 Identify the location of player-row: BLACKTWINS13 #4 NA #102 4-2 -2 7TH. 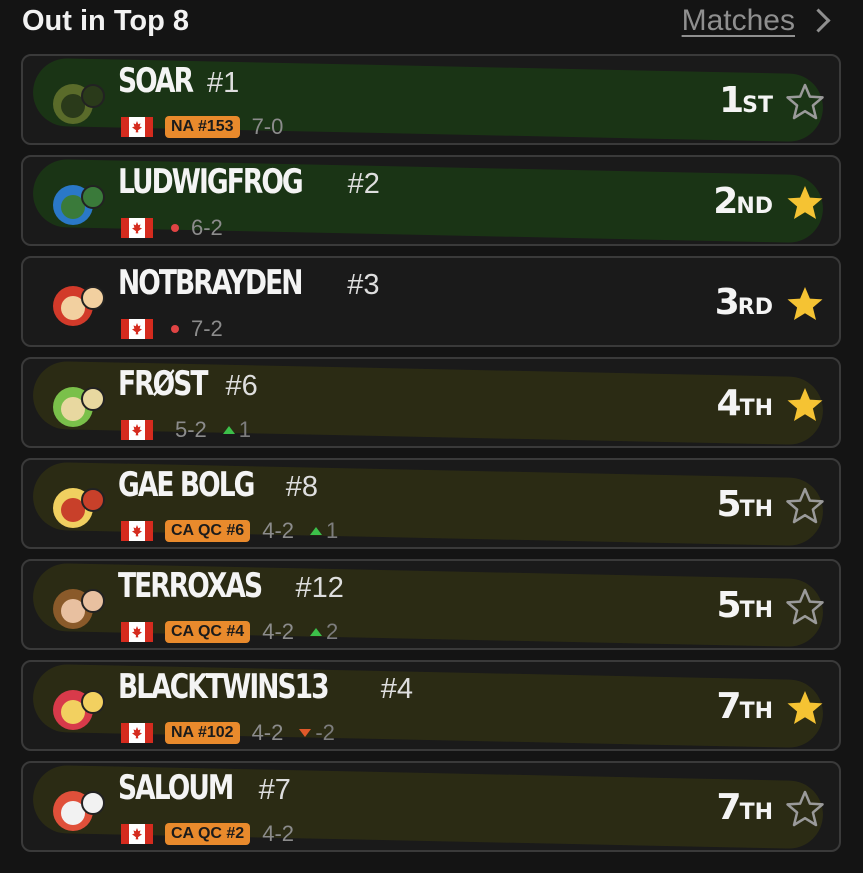
(431, 705).